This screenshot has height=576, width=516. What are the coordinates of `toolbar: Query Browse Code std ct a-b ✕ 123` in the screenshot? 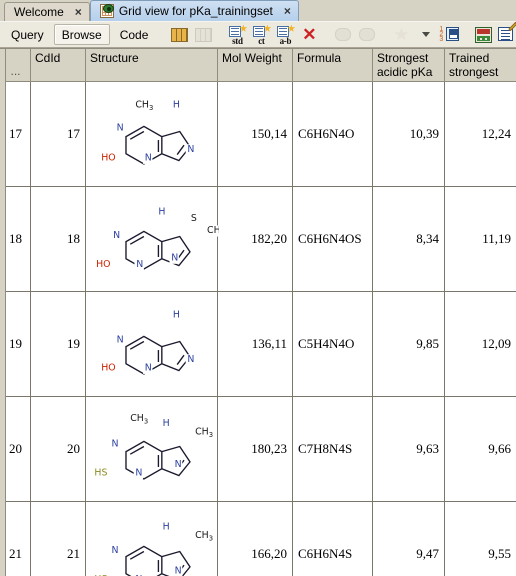 It's located at (258, 34).